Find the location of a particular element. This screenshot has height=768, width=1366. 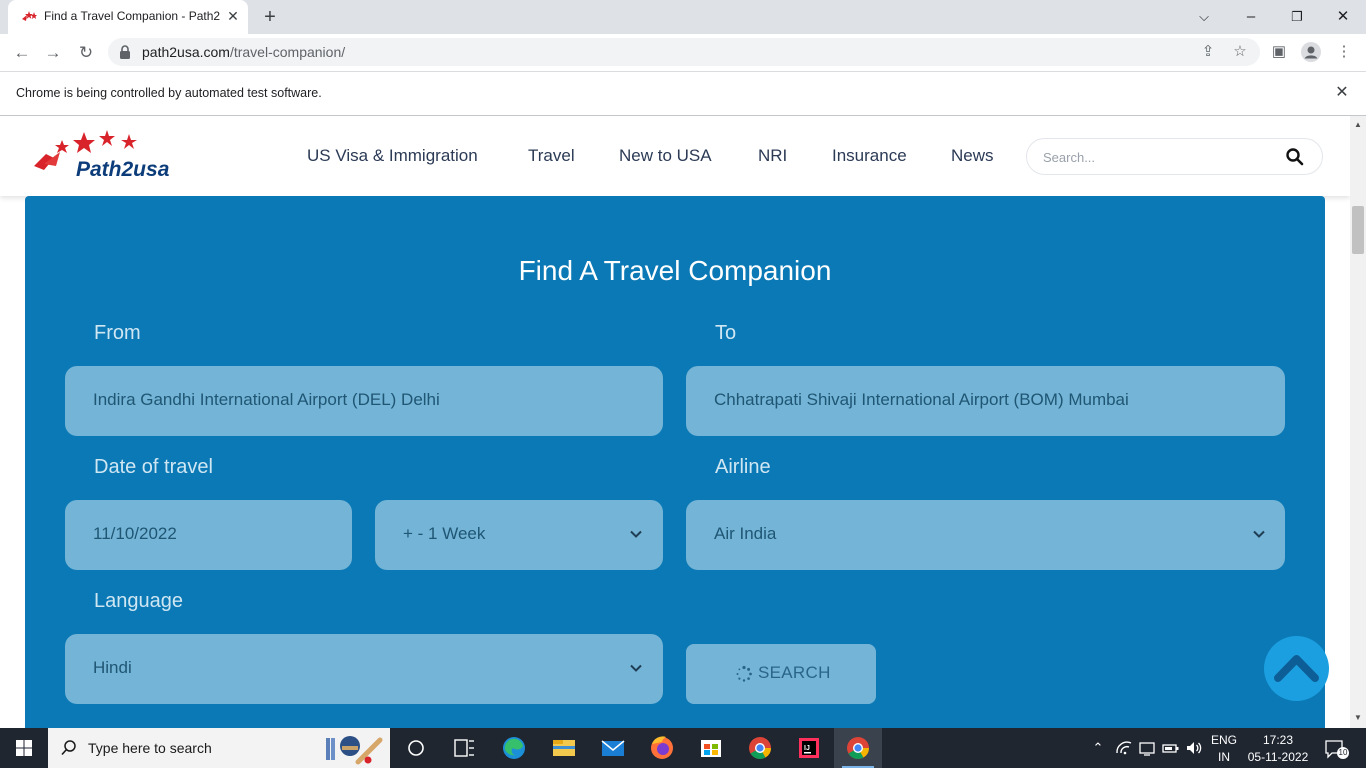

widgets-icon is located at coordinates (464, 748).